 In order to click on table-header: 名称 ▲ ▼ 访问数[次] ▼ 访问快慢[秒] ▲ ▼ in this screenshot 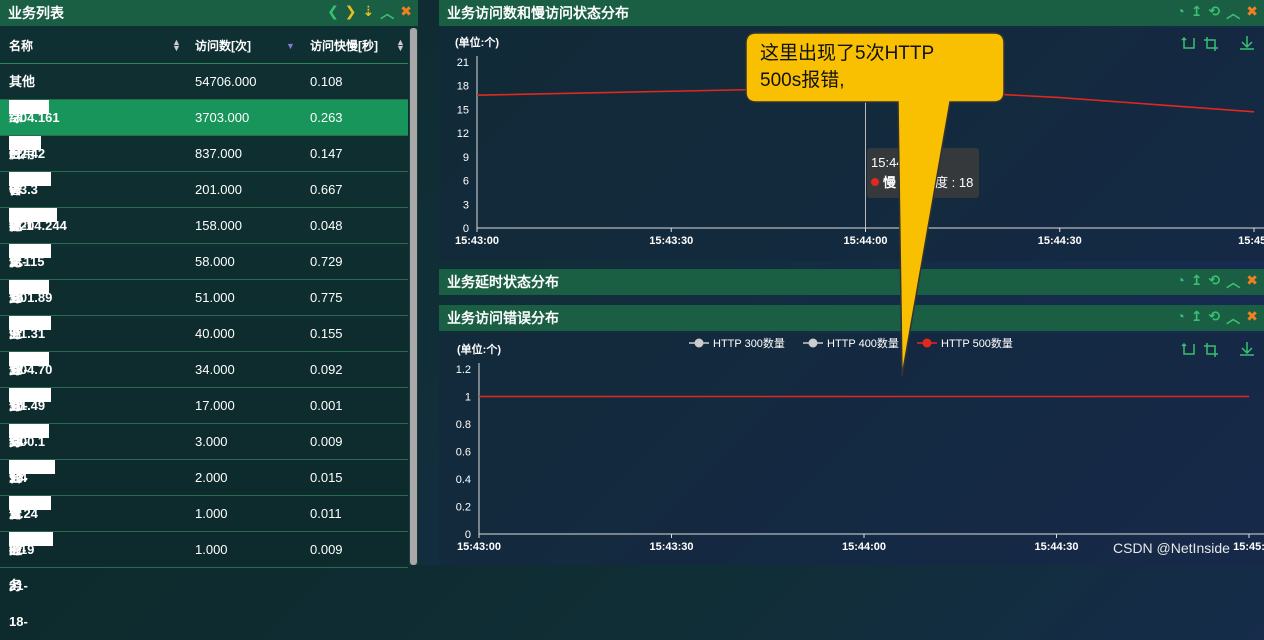, I will do `click(204, 46)`.